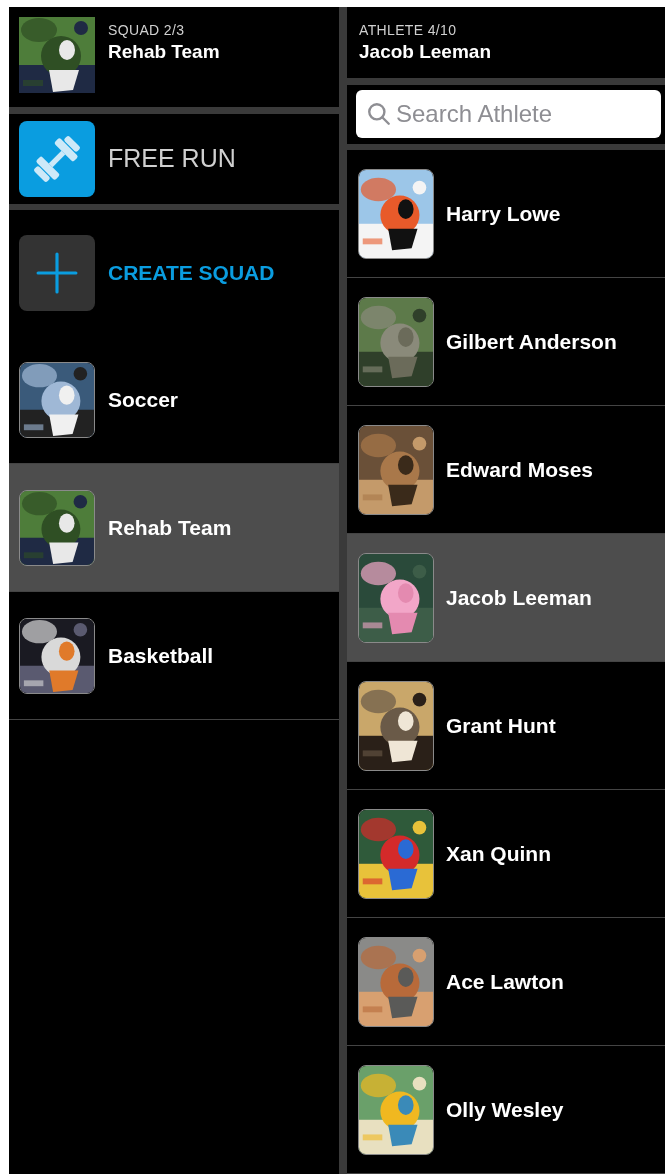 This screenshot has height=1174, width=665. I want to click on athlete-name: Xan Quinn, so click(498, 853).